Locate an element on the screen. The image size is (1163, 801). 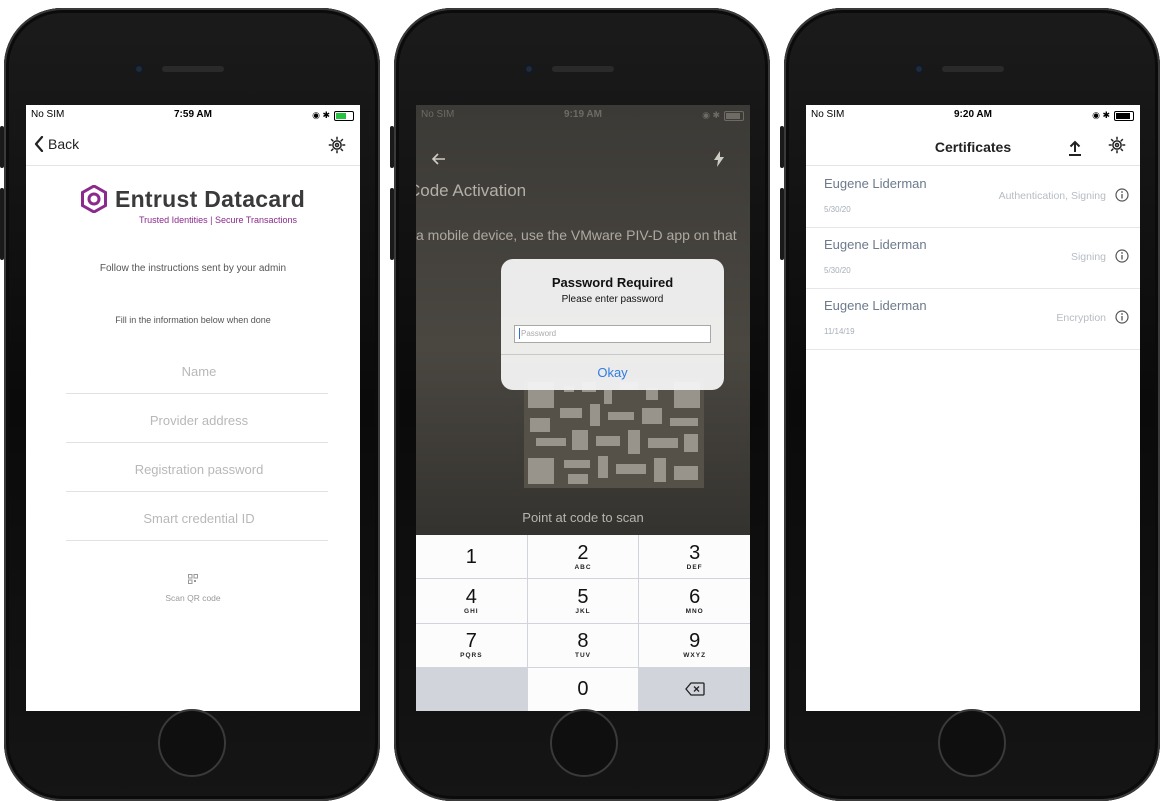
back-button: Back is located at coordinates (56, 144).